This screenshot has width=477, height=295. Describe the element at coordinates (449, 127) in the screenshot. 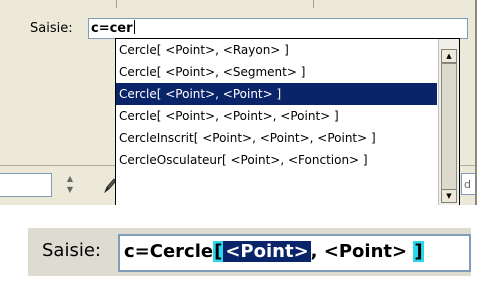

I see `scroll-thumb` at that location.